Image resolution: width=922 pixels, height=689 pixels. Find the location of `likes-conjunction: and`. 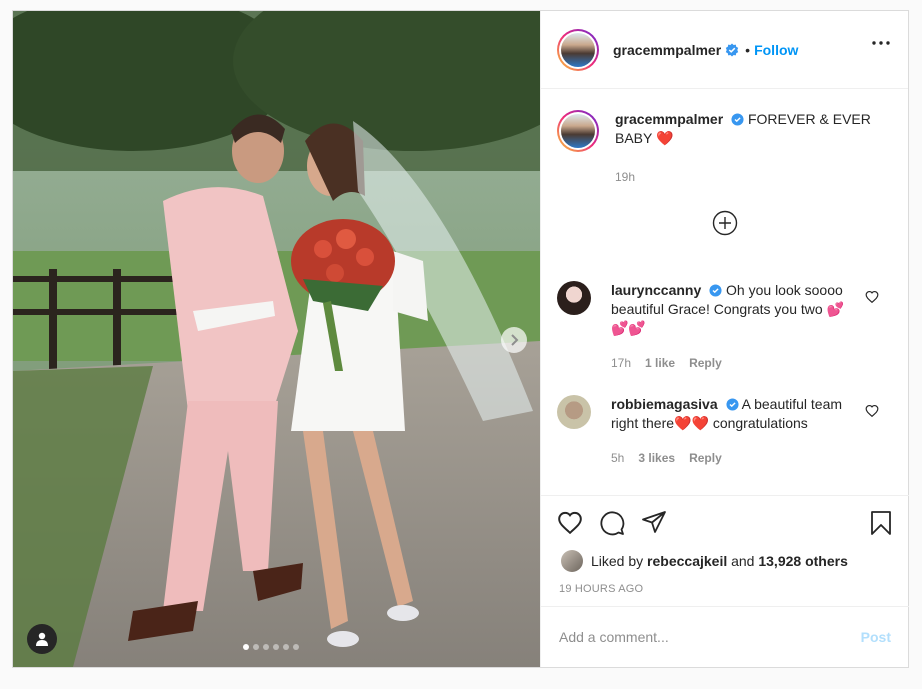

likes-conjunction: and is located at coordinates (743, 561).